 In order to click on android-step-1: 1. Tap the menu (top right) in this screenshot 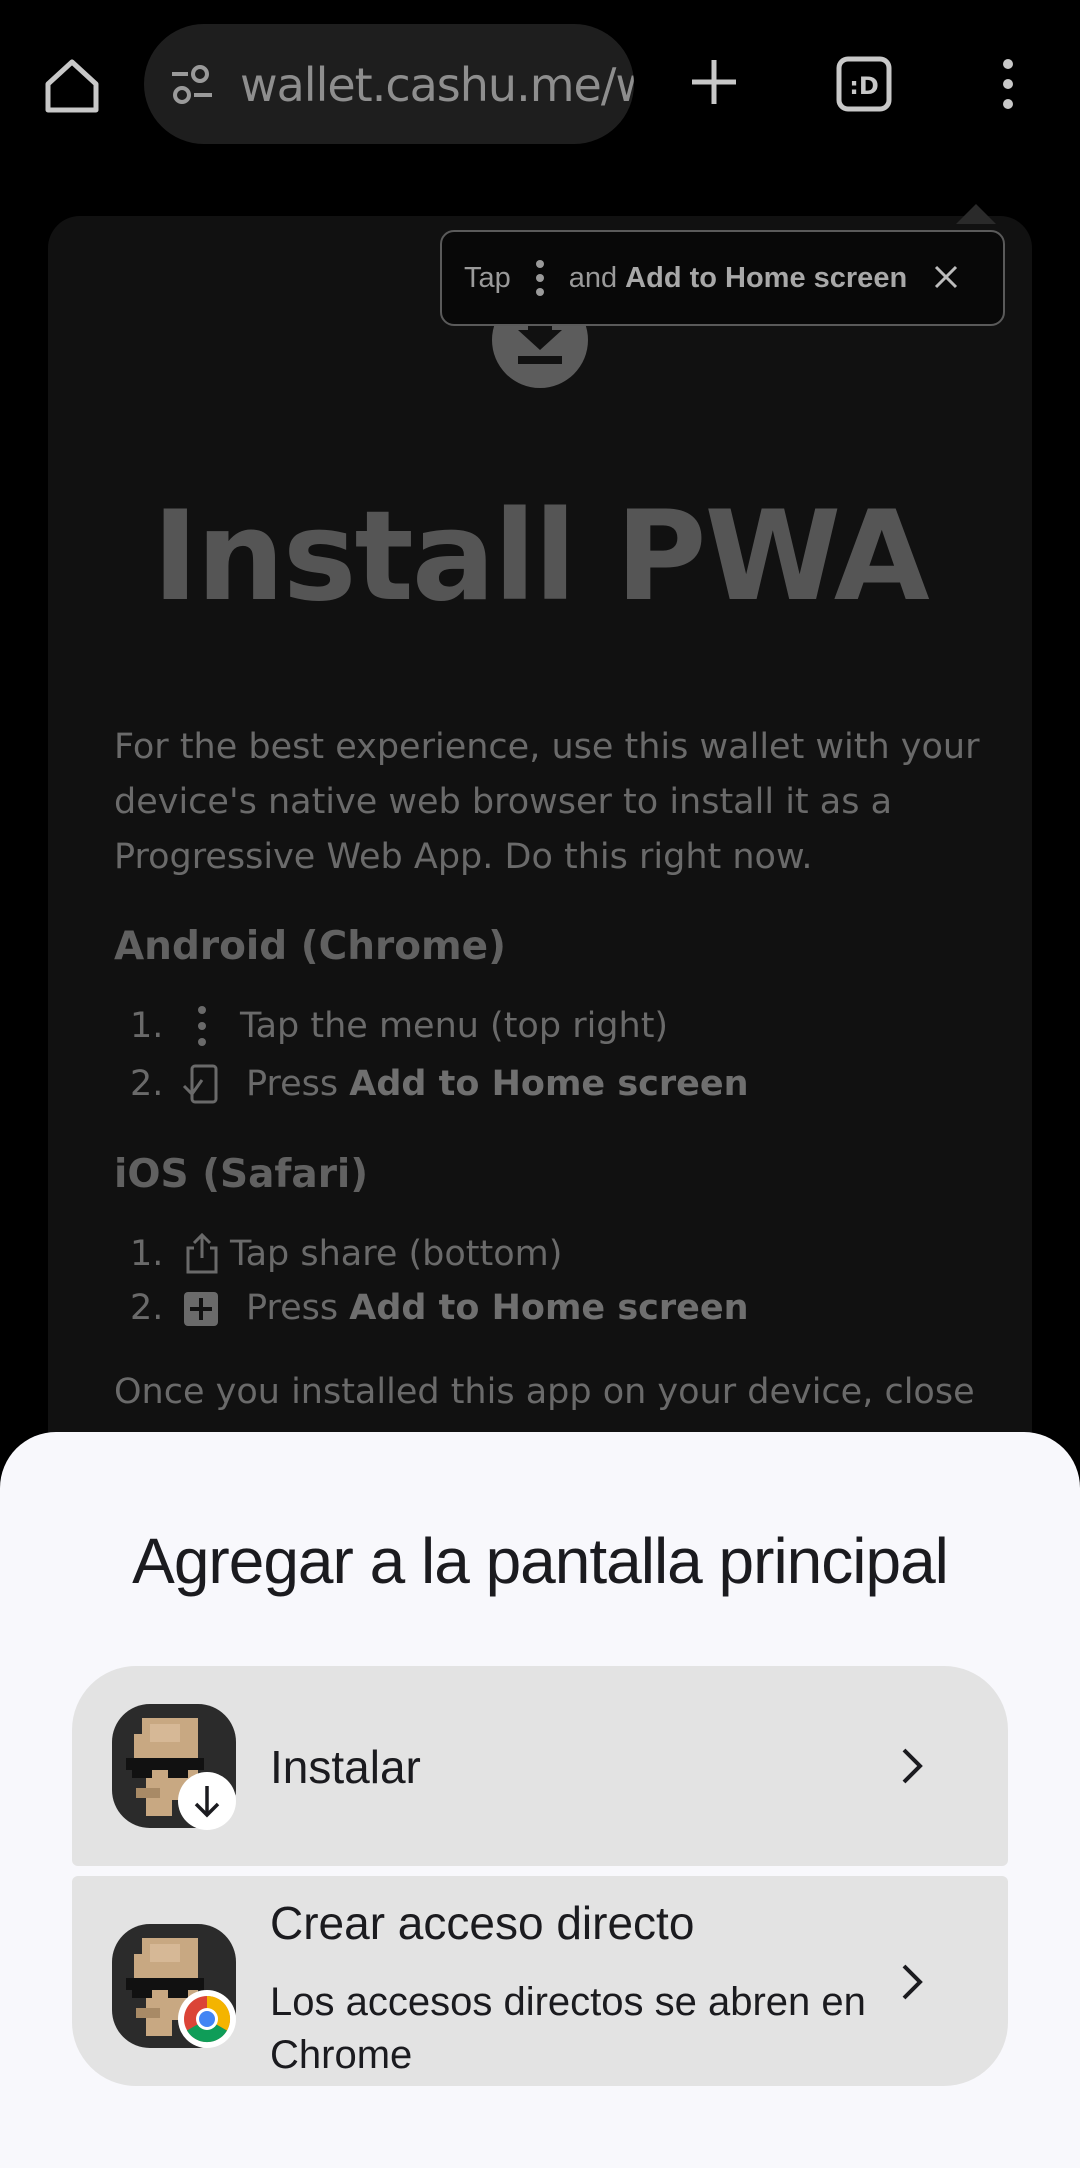, I will do `click(399, 1026)`.